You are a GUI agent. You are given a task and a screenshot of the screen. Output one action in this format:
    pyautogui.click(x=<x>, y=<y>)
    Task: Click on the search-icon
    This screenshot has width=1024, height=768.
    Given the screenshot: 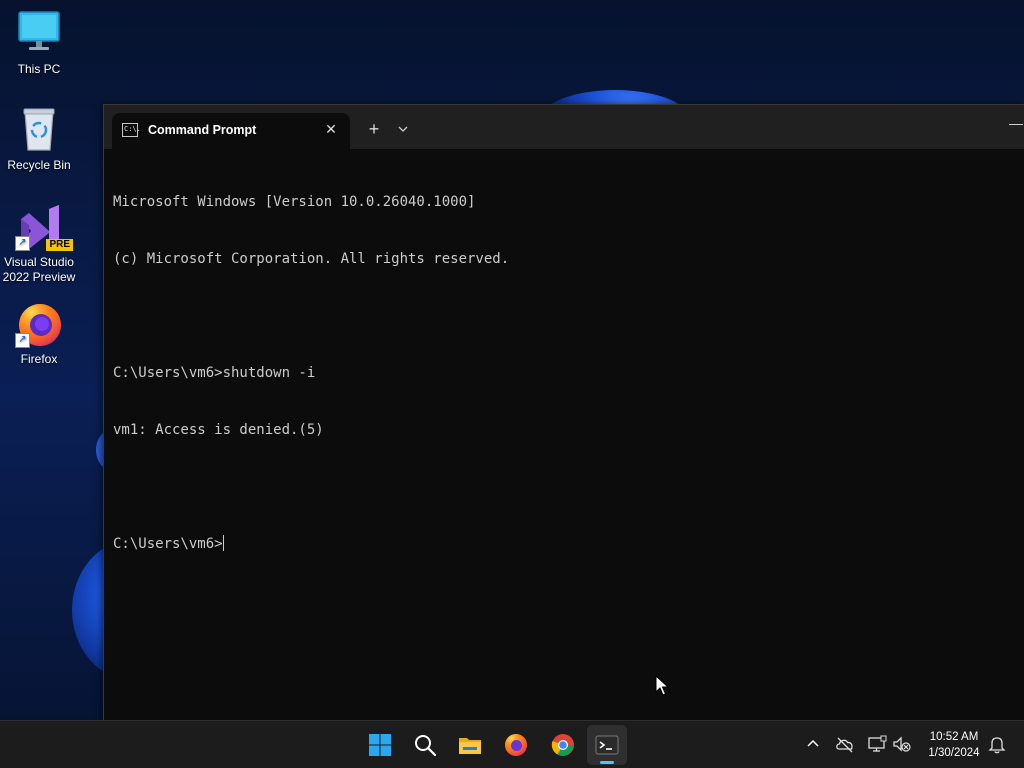 What is the action you would take?
    pyautogui.click(x=426, y=746)
    